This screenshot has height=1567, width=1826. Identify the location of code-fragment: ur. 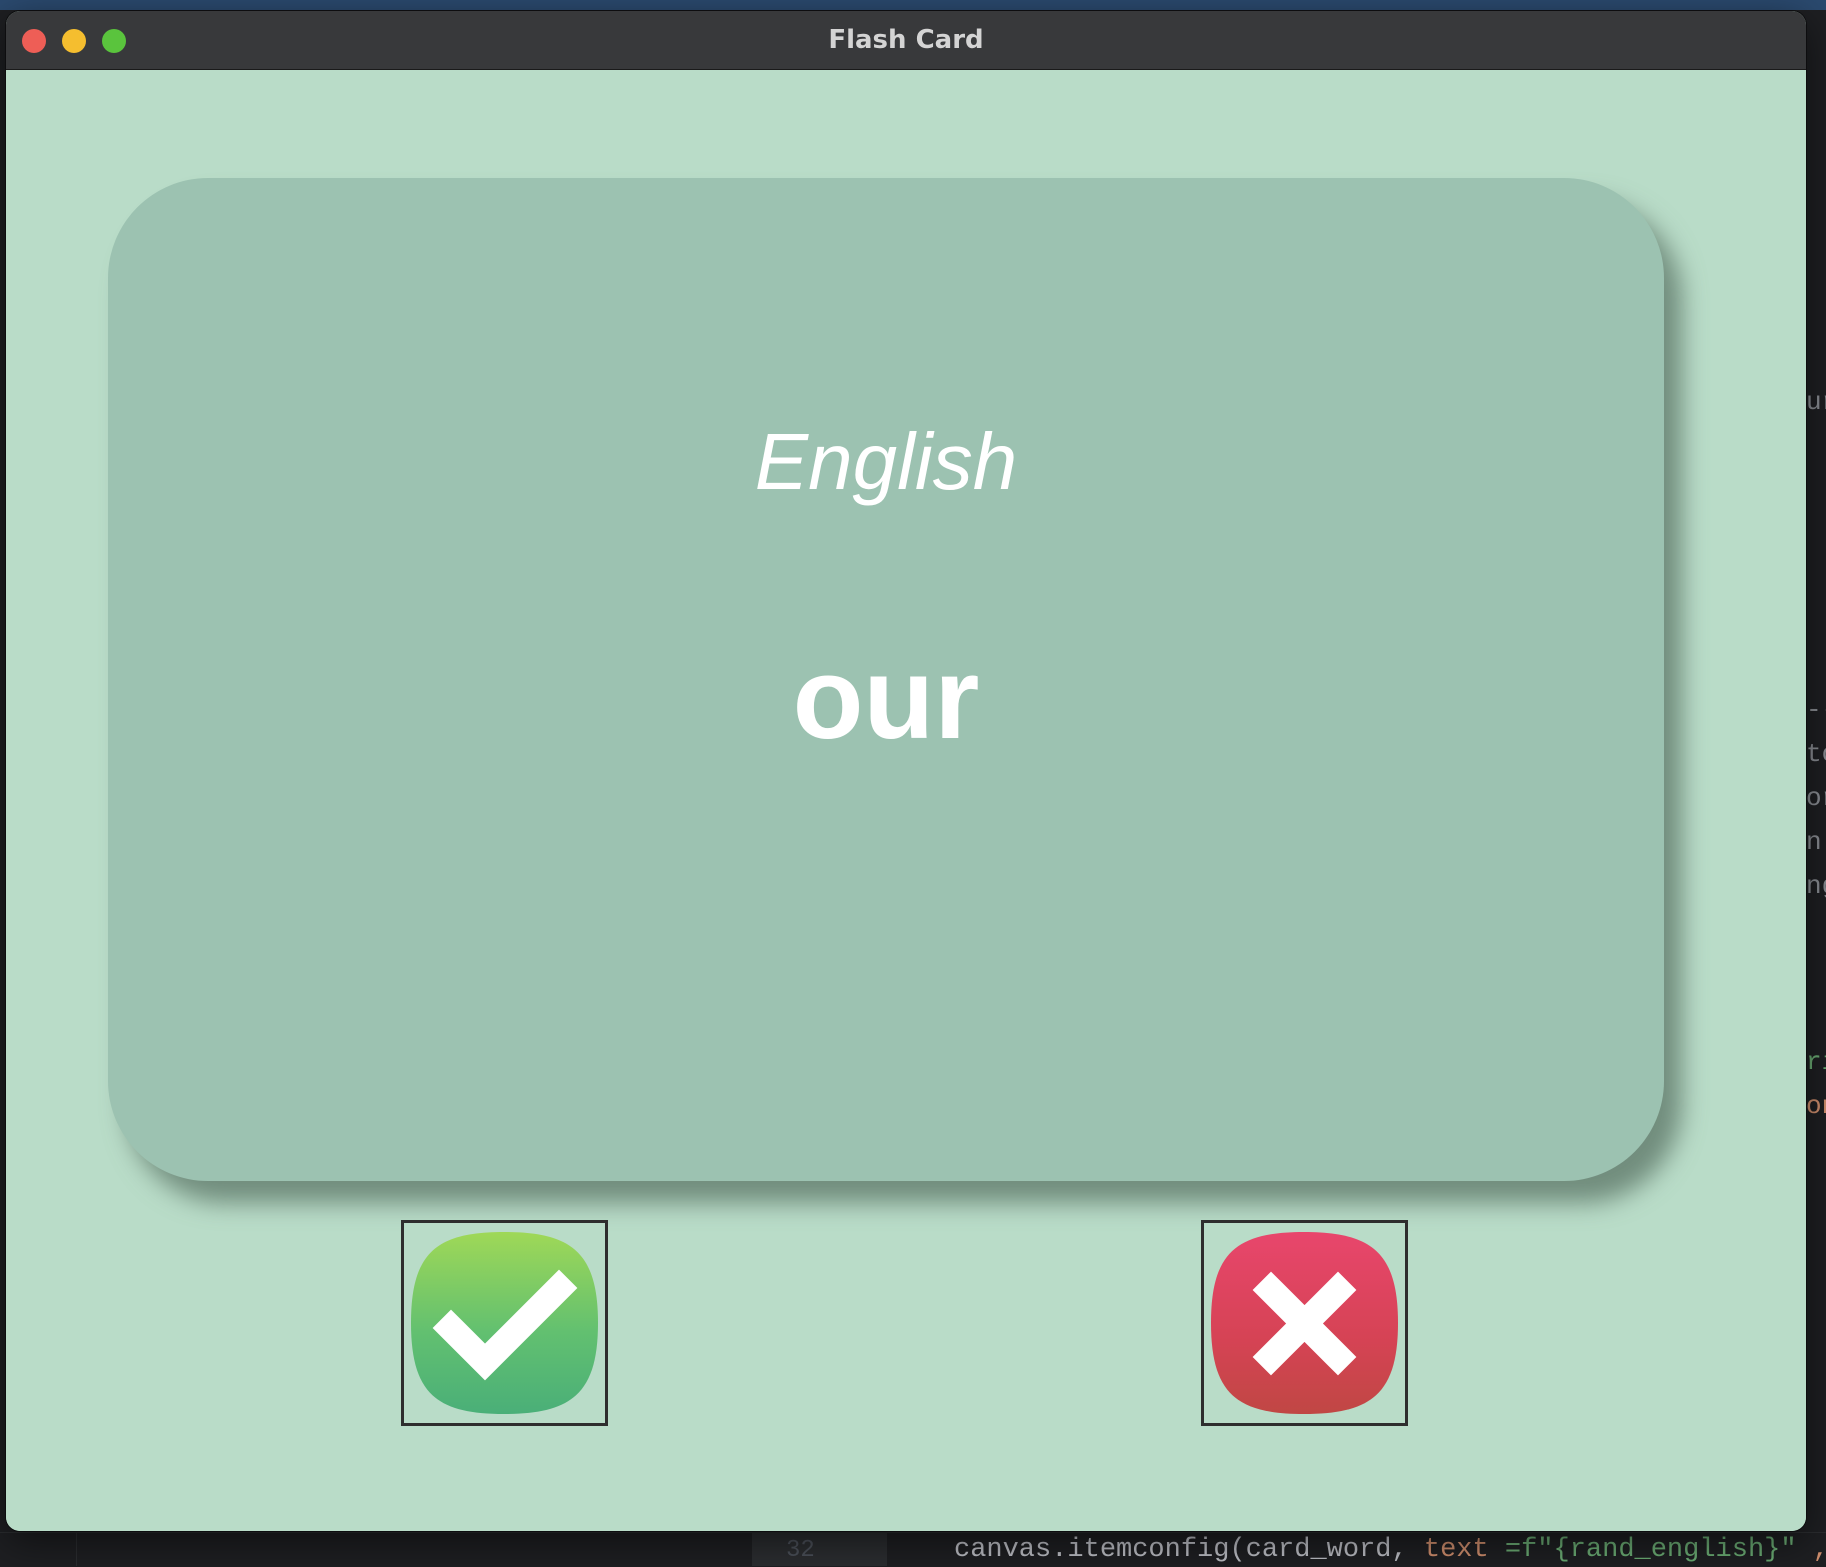
(1816, 402).